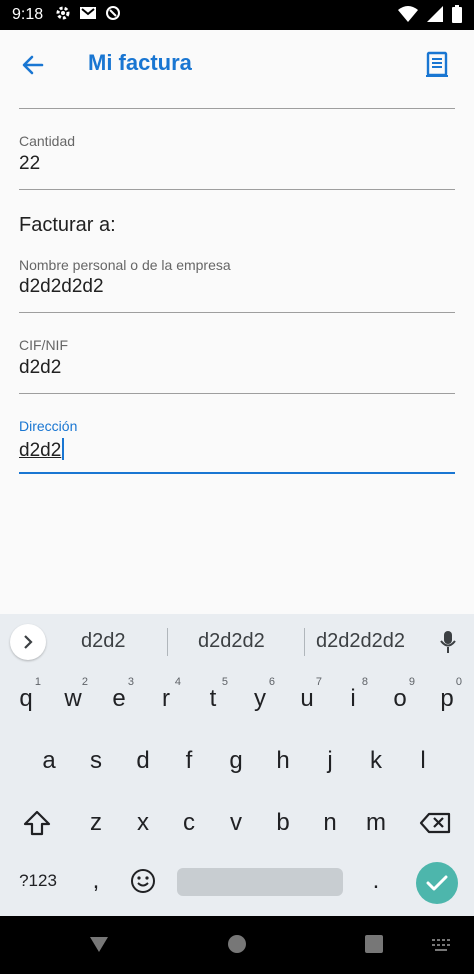 This screenshot has height=974, width=474. I want to click on triangle-back-icon, so click(99, 944).